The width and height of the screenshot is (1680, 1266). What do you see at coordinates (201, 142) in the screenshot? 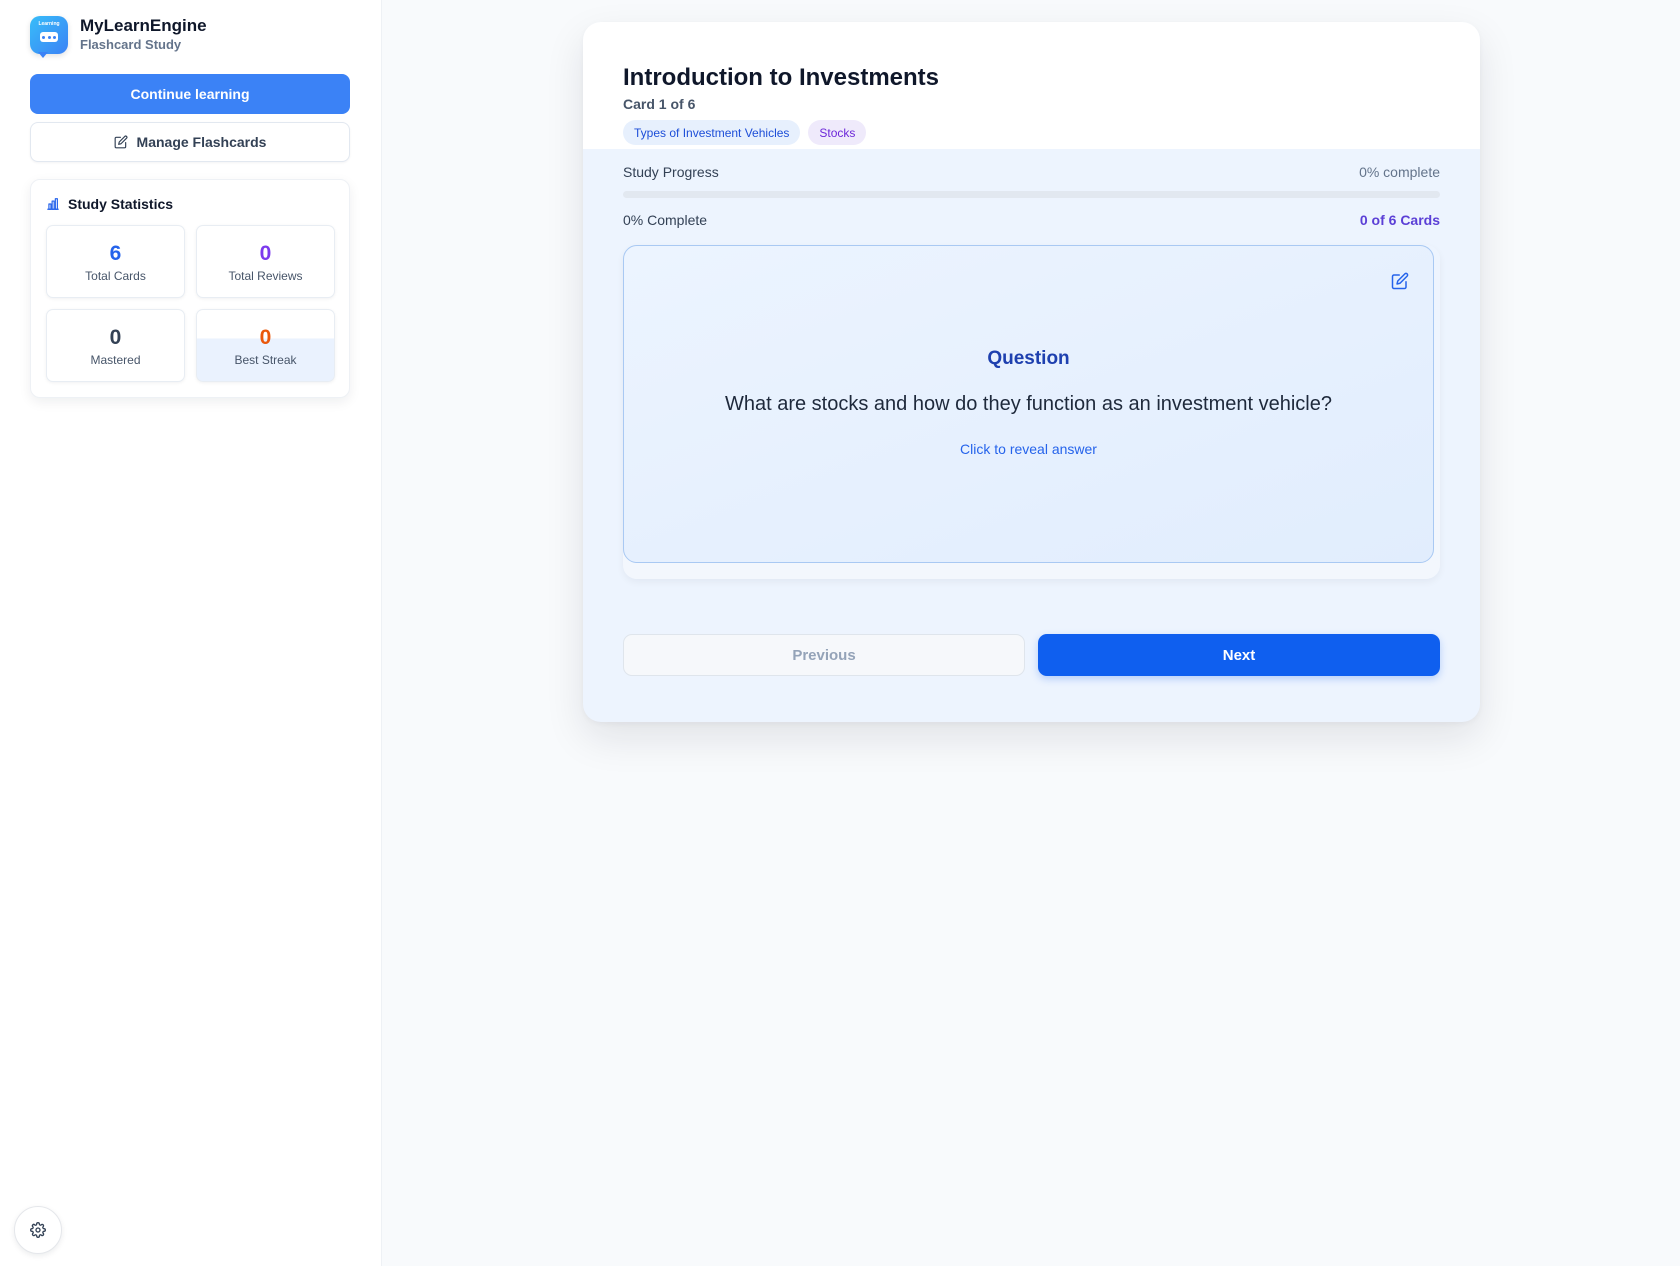
I see `manage-flashcards-label: Manage Flashcards` at bounding box center [201, 142].